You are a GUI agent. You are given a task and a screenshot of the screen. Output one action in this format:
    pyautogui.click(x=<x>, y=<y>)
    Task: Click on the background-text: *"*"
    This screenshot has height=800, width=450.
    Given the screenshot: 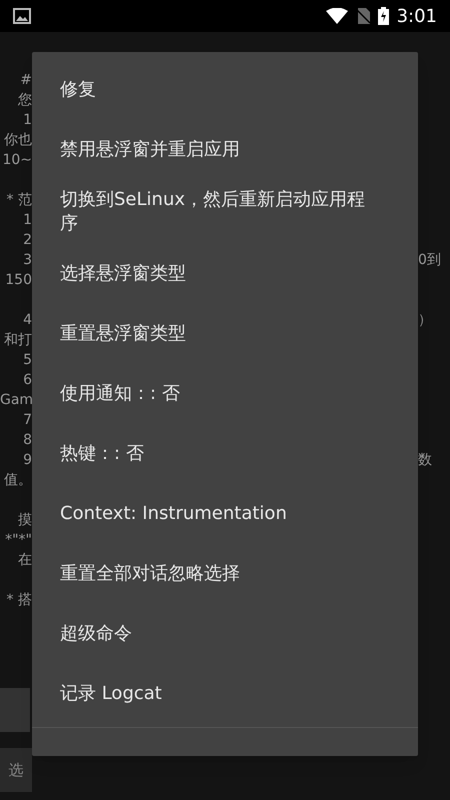 What is the action you would take?
    pyautogui.click(x=18, y=540)
    